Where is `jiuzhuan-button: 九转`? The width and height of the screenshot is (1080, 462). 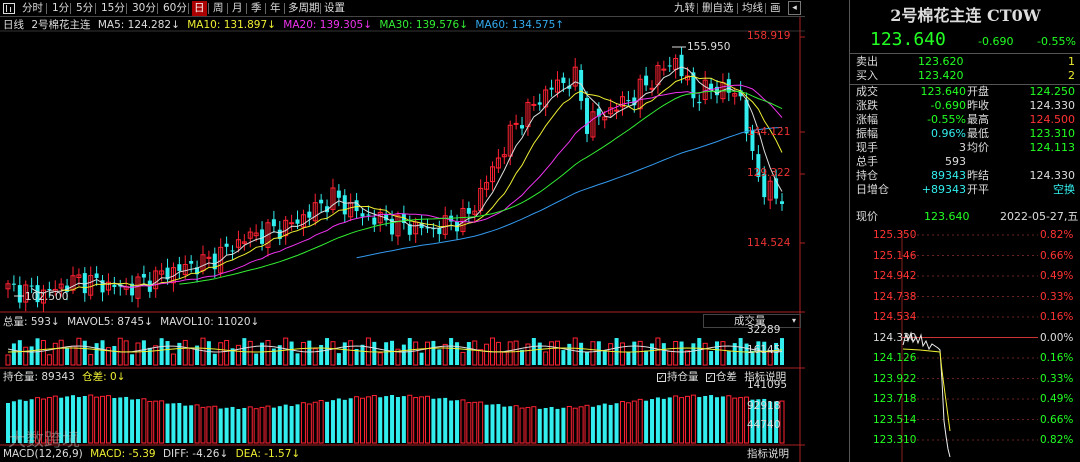
jiuzhuan-button: 九转 is located at coordinates (684, 8).